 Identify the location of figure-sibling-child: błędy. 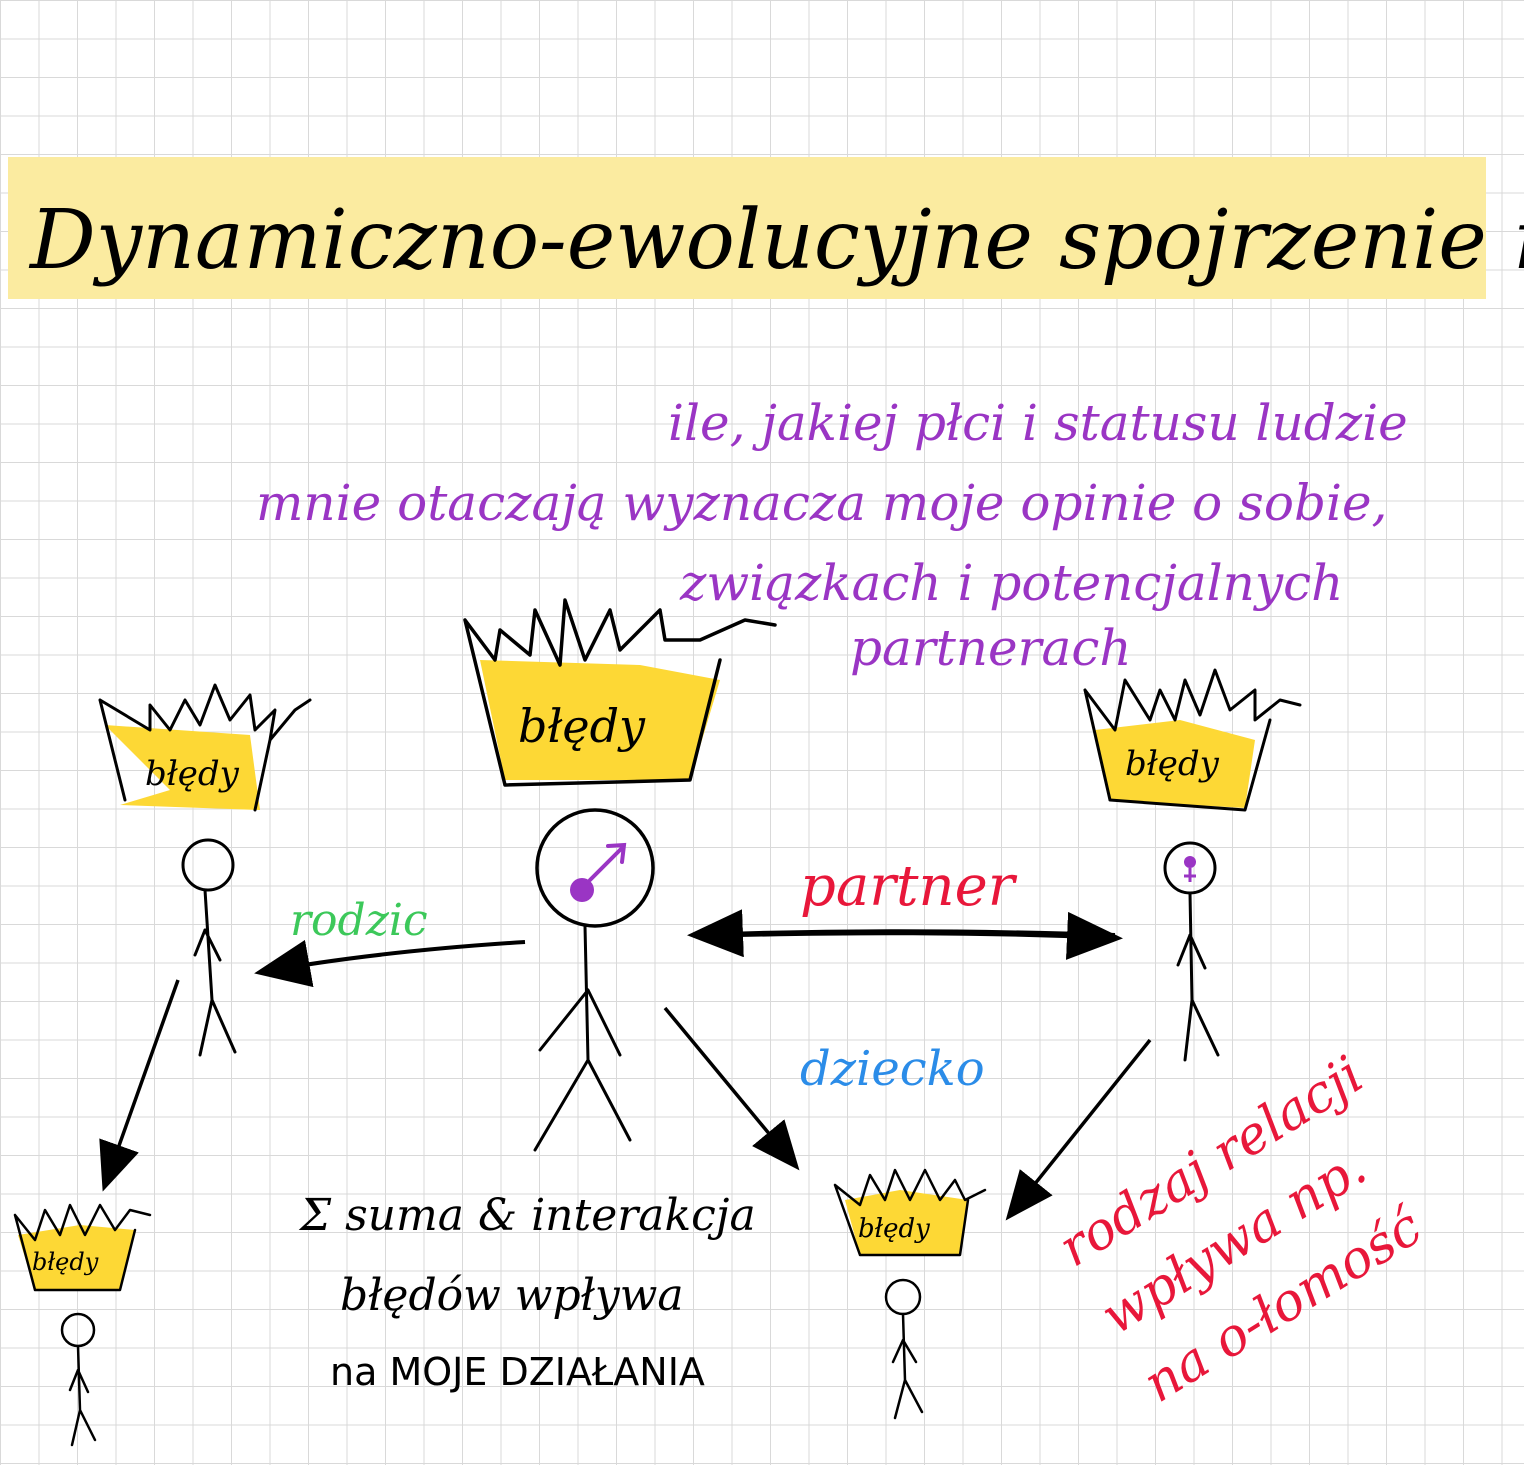
(82, 1325).